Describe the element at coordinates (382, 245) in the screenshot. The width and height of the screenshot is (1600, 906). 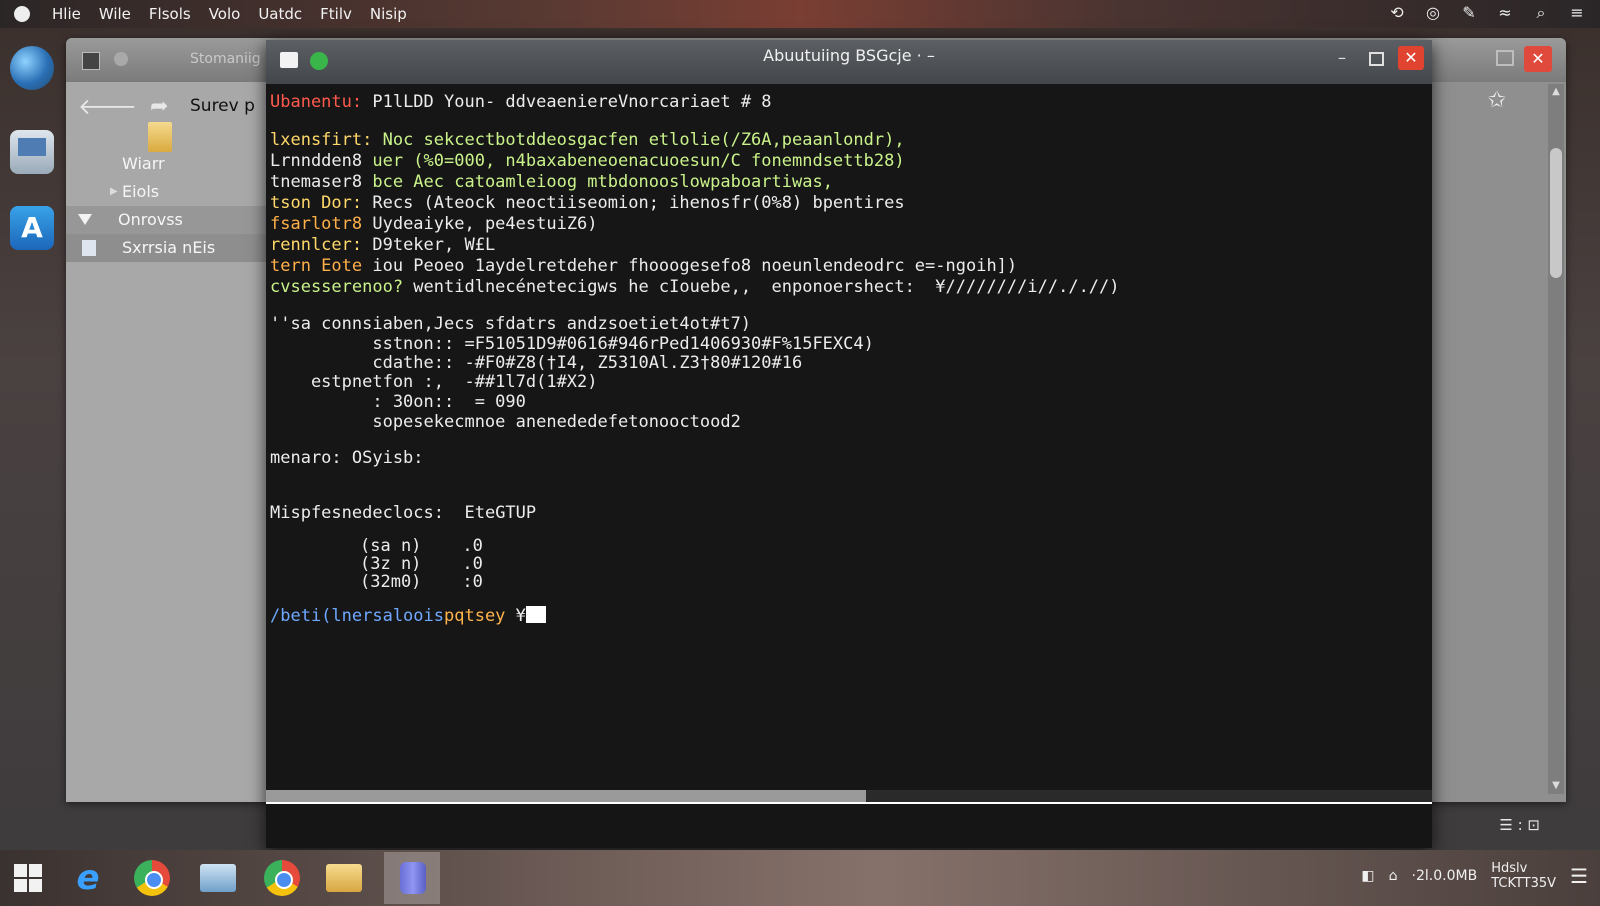
I see `output-line: rennlcer: D9teker, W£L` at that location.